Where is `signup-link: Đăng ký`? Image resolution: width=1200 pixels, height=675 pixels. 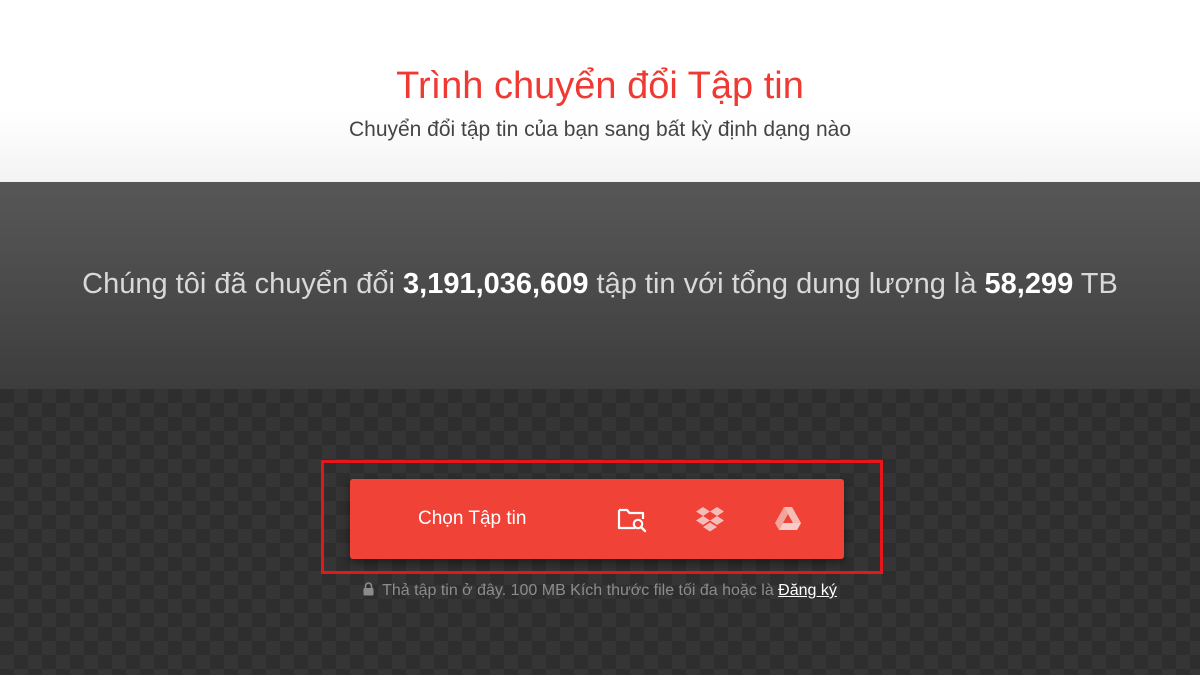
signup-link: Đăng ký is located at coordinates (807, 590).